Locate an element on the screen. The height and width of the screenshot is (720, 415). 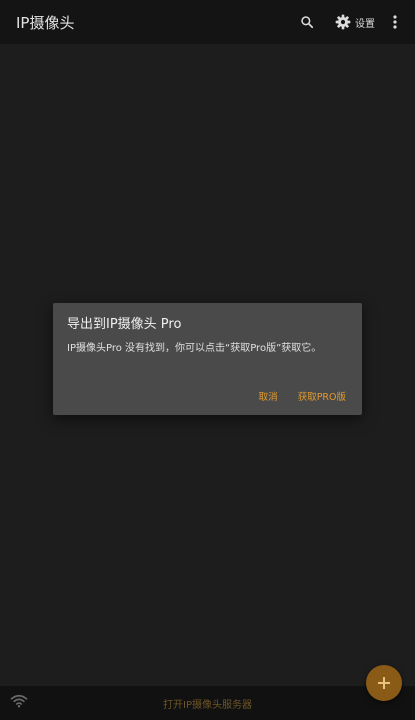
get-pro-button: 获取PRO版 is located at coordinates (322, 396).